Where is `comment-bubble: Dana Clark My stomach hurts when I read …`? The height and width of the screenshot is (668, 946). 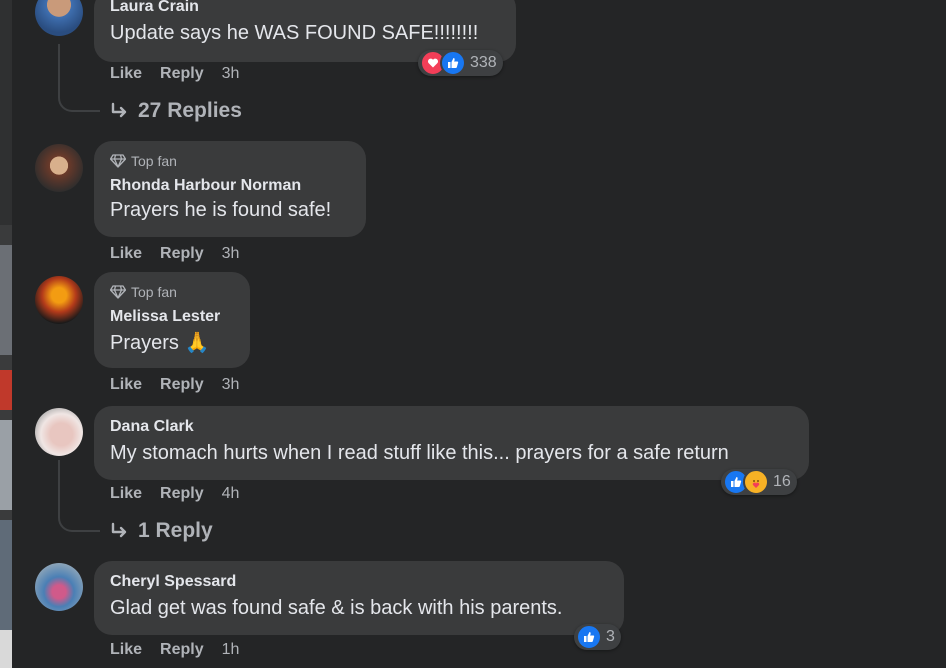 comment-bubble: Dana Clark My stomach hurts when I read … is located at coordinates (451, 443).